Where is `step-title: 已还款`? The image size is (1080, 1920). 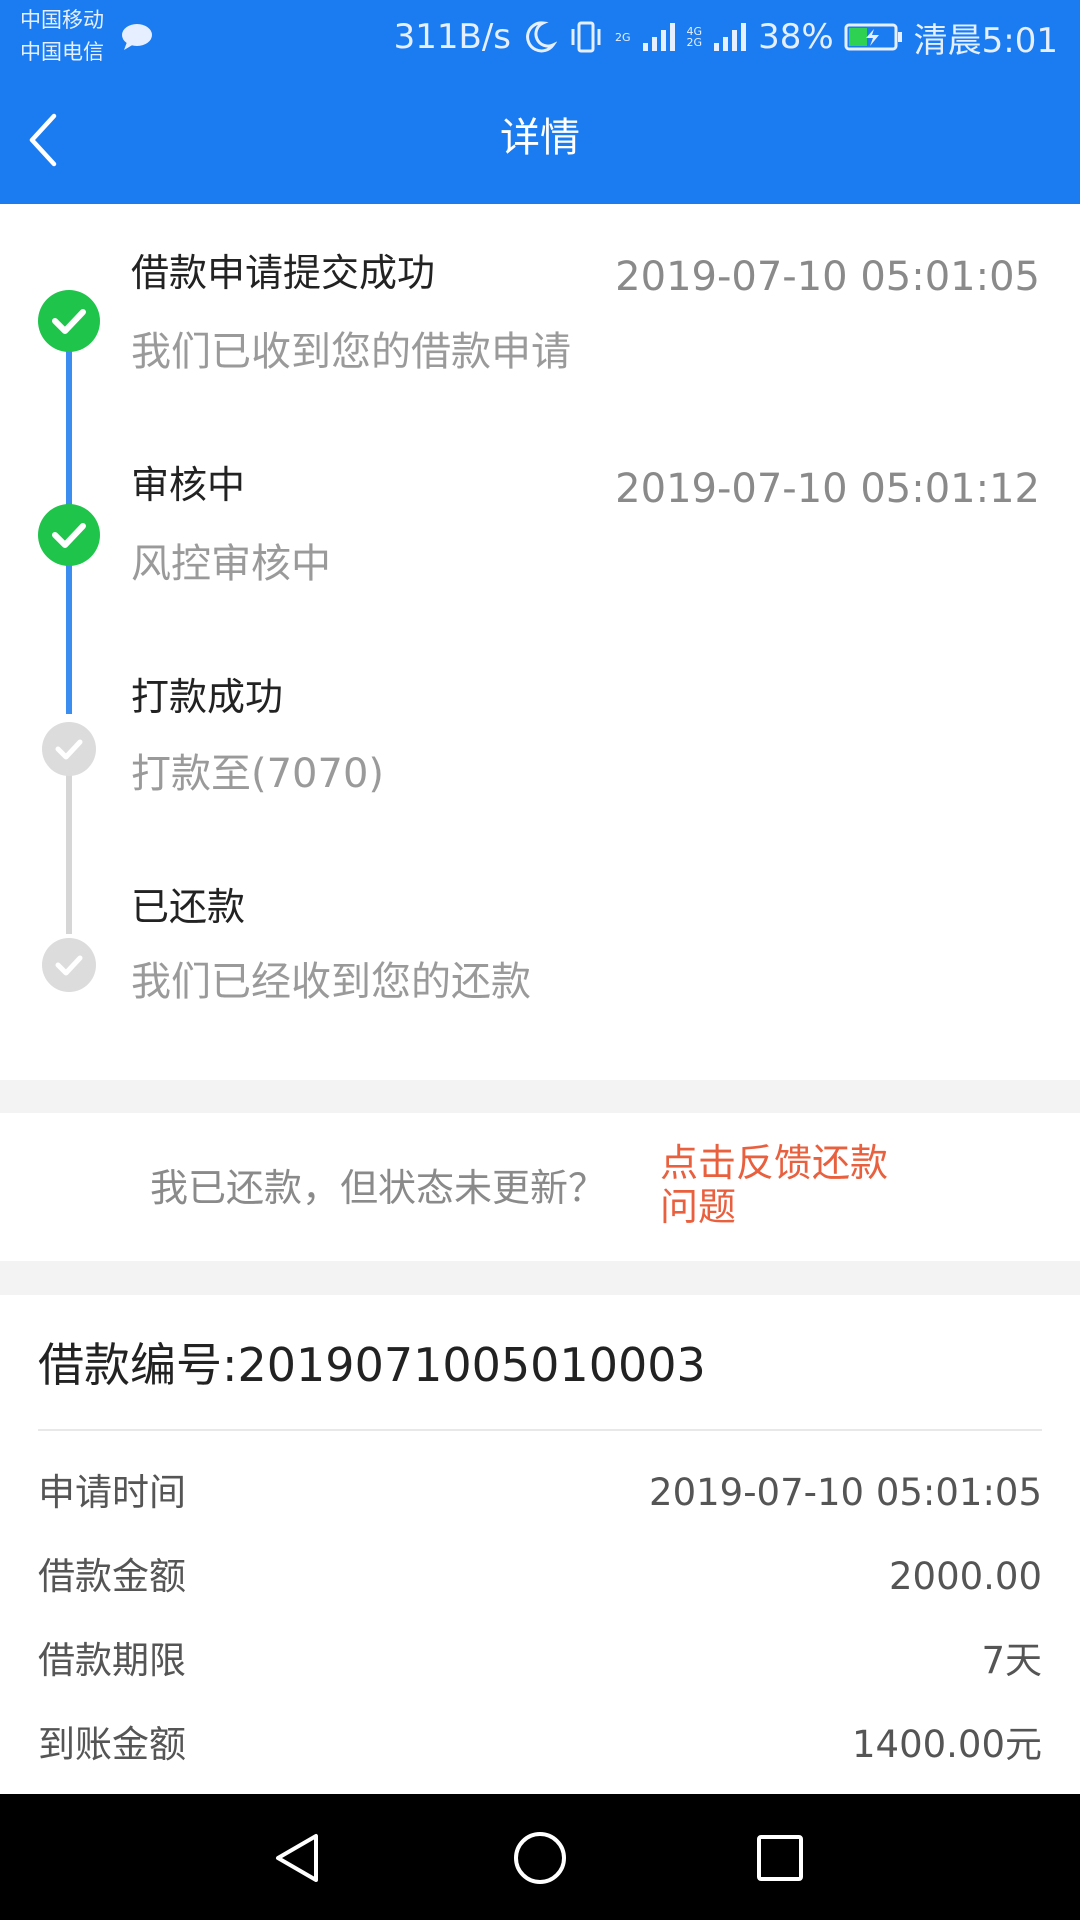
step-title: 已还款 is located at coordinates (188, 907).